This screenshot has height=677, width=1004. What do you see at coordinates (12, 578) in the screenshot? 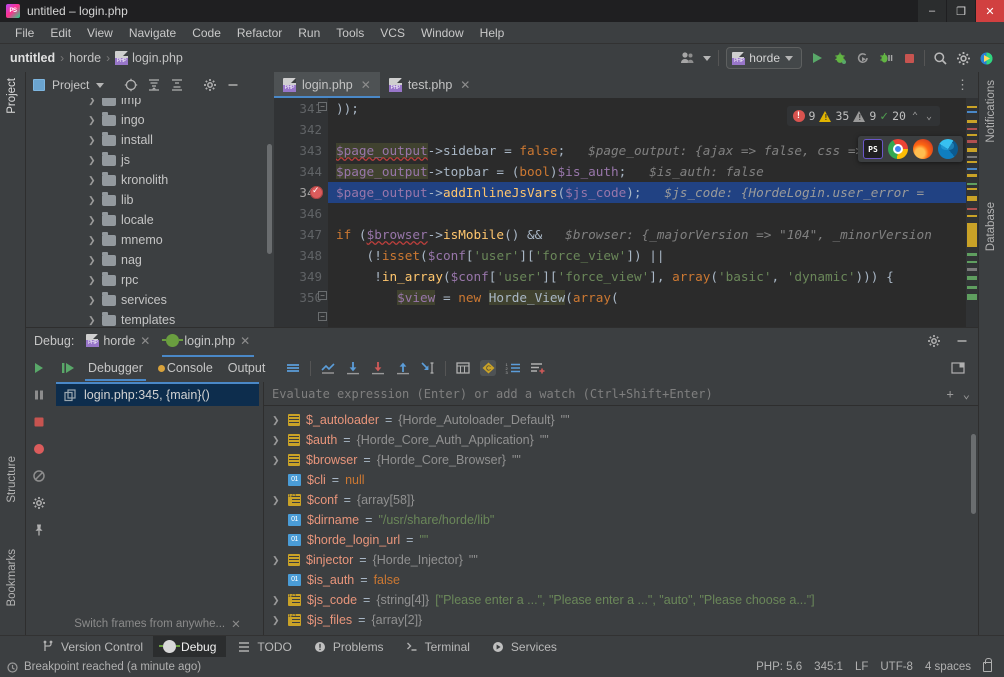
I see `sidebar-item-bookmarks: Bookmarks` at bounding box center [12, 578].